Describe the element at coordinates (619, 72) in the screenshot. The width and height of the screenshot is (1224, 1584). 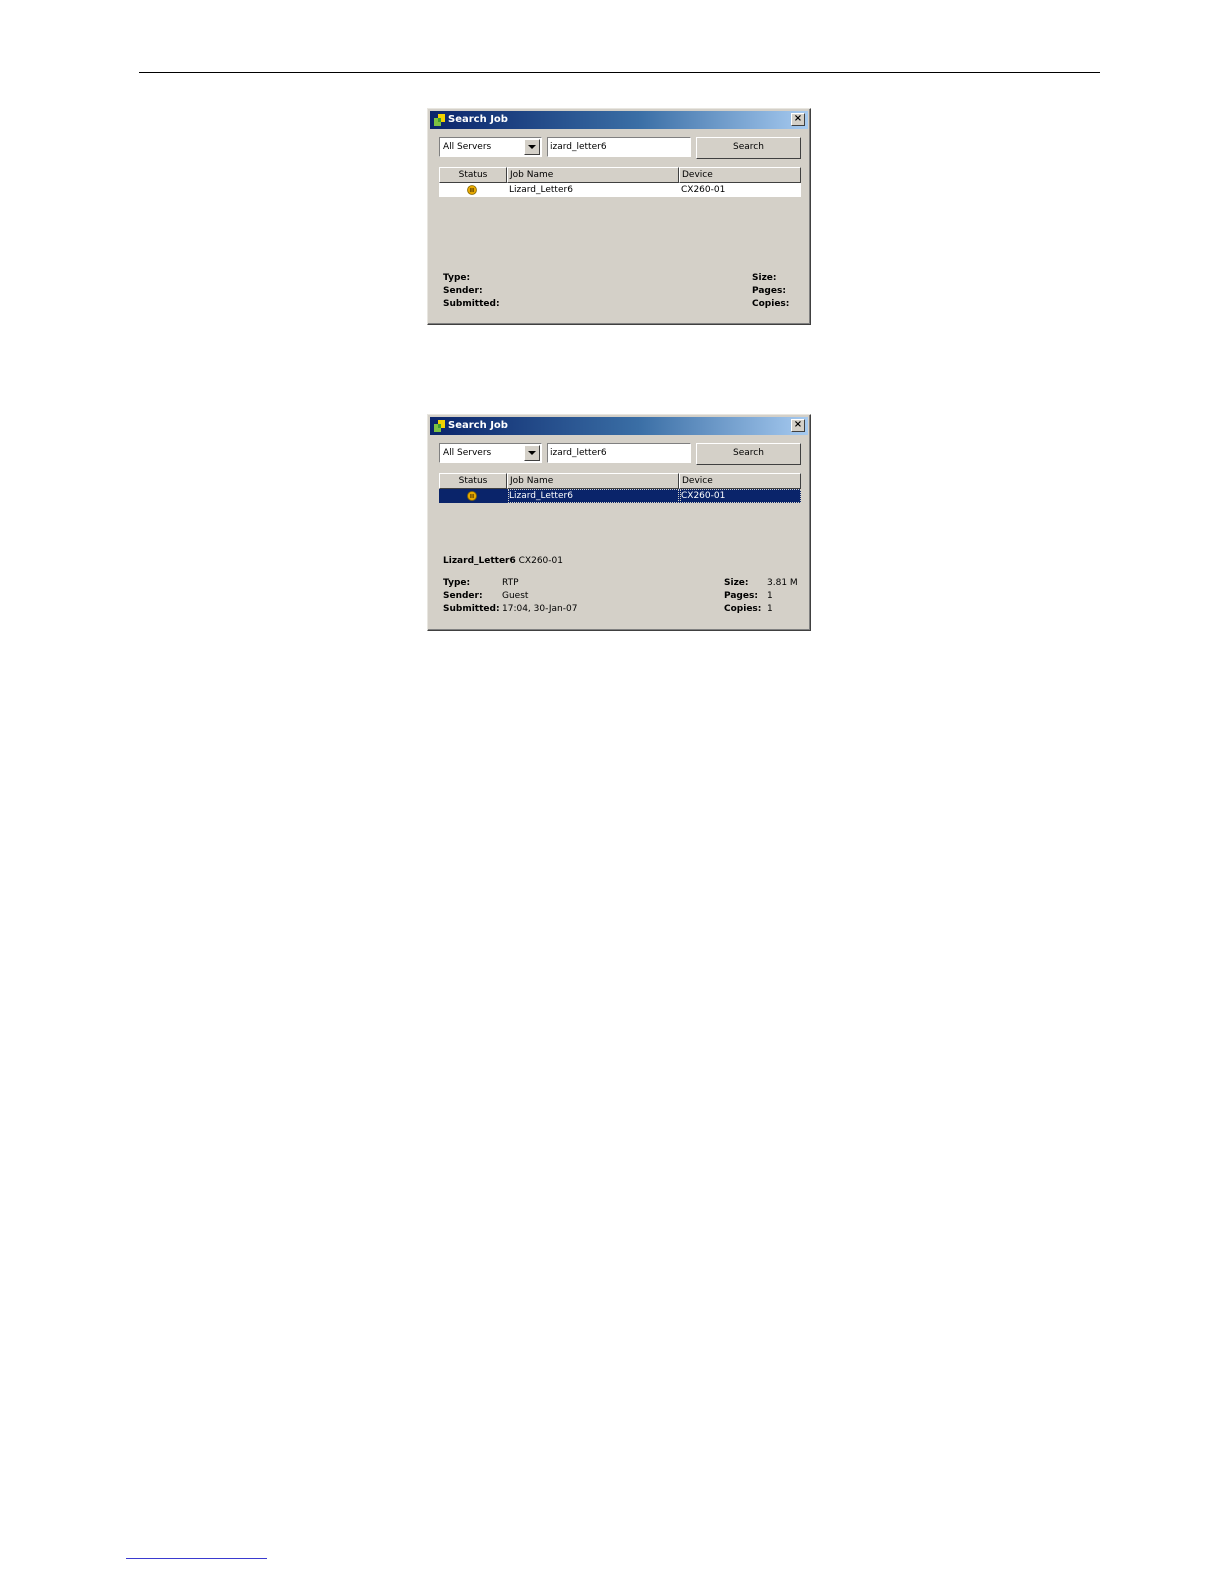
I see `page-header-rule` at that location.